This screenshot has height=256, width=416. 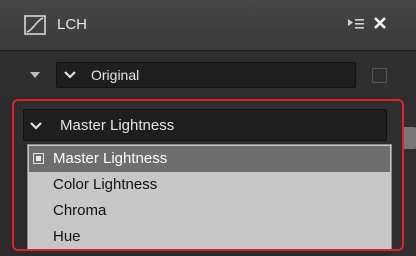 I want to click on channel-dropdown-label: Master Lightness, so click(x=117, y=125).